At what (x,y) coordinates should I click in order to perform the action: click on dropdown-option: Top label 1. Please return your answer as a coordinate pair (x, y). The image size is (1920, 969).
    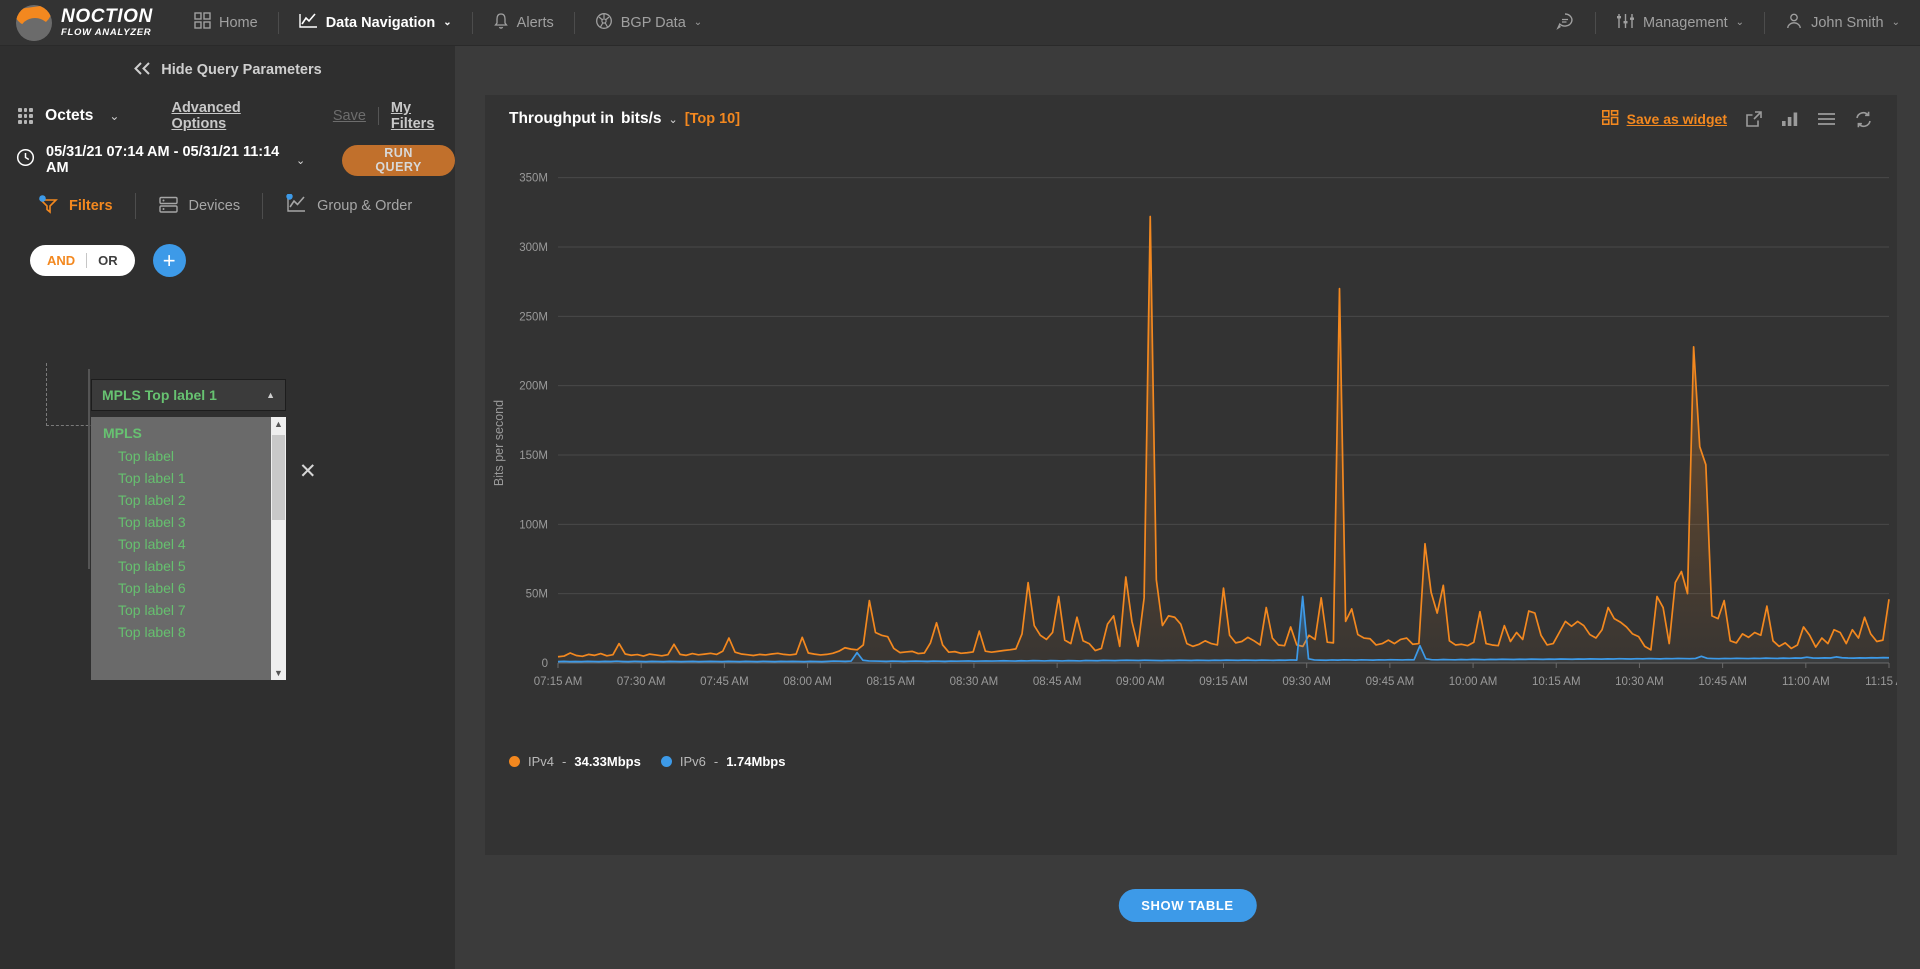
    Looking at the image, I should click on (181, 478).